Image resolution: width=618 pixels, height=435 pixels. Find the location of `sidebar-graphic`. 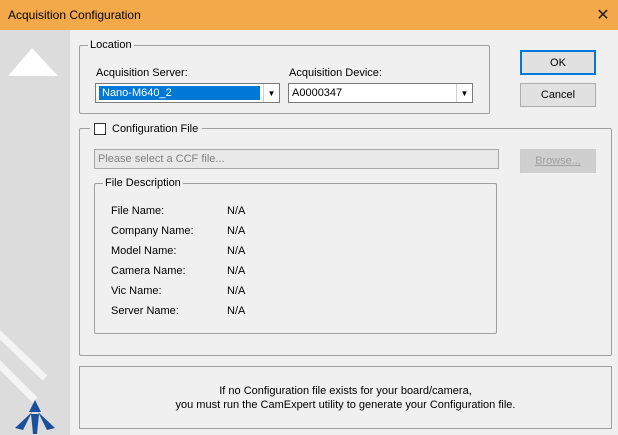

sidebar-graphic is located at coordinates (35, 232).